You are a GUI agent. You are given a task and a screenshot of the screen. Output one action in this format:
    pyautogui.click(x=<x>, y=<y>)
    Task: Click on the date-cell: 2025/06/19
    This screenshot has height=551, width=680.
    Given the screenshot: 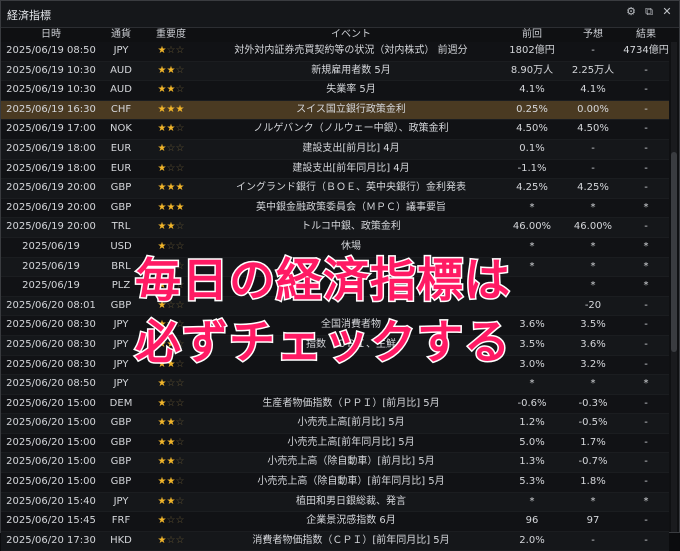 What is the action you would take?
    pyautogui.click(x=51, y=266)
    